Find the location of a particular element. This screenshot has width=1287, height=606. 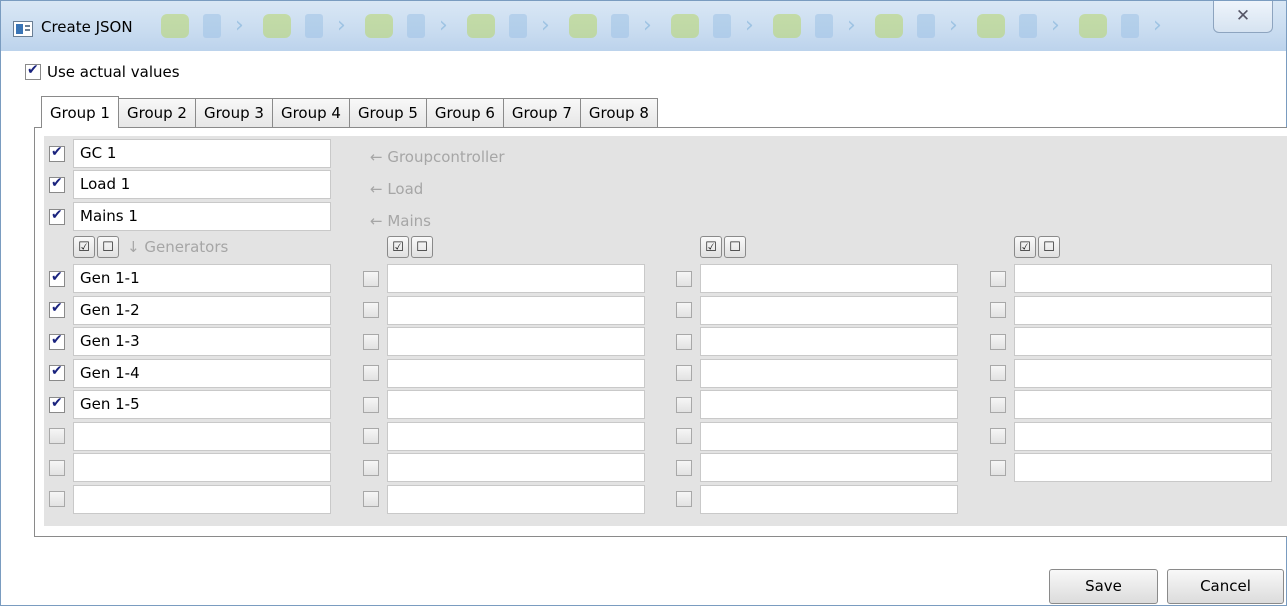

title-bar: › › › › › › › › › › Create JSON ✕ is located at coordinates (643, 26).